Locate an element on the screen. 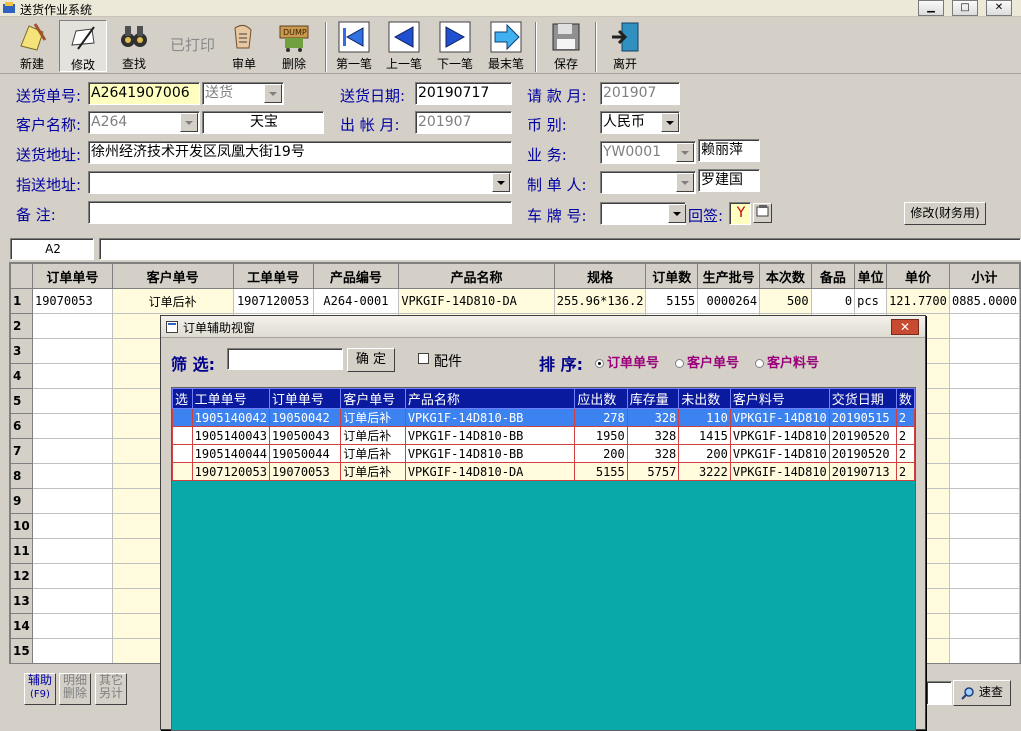  next-record-button: 下一笔 is located at coordinates (455, 46).